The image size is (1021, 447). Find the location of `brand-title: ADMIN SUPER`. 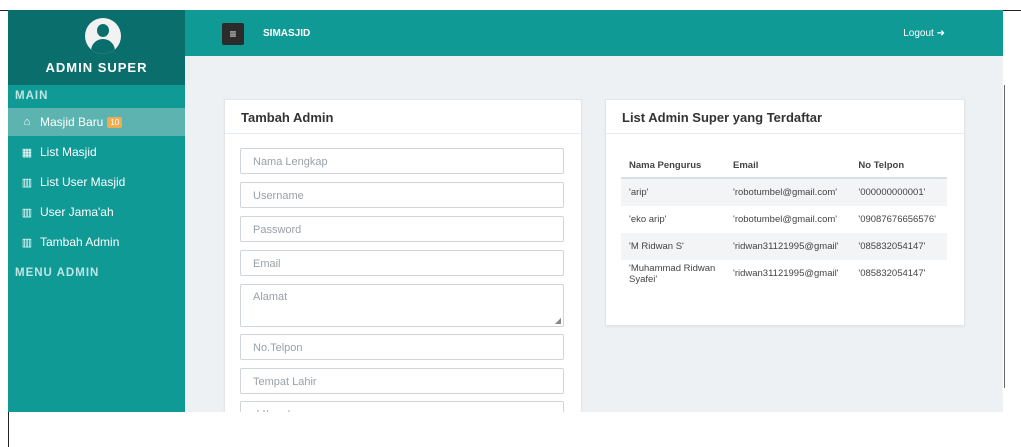

brand-title: ADMIN SUPER is located at coordinates (96, 67).